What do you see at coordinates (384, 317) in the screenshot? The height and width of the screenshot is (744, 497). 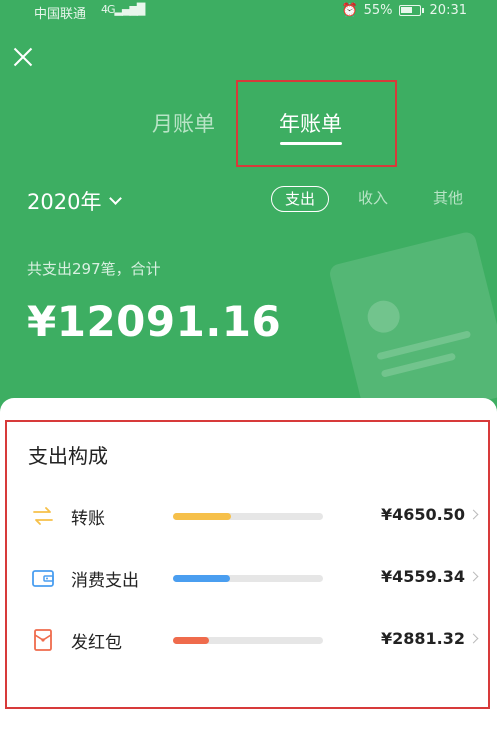 I see `decorative-dot` at bounding box center [384, 317].